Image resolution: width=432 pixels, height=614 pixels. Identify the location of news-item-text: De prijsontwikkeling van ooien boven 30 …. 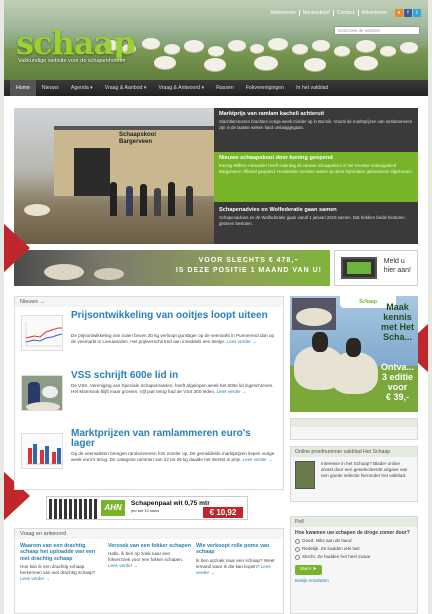
(173, 338).